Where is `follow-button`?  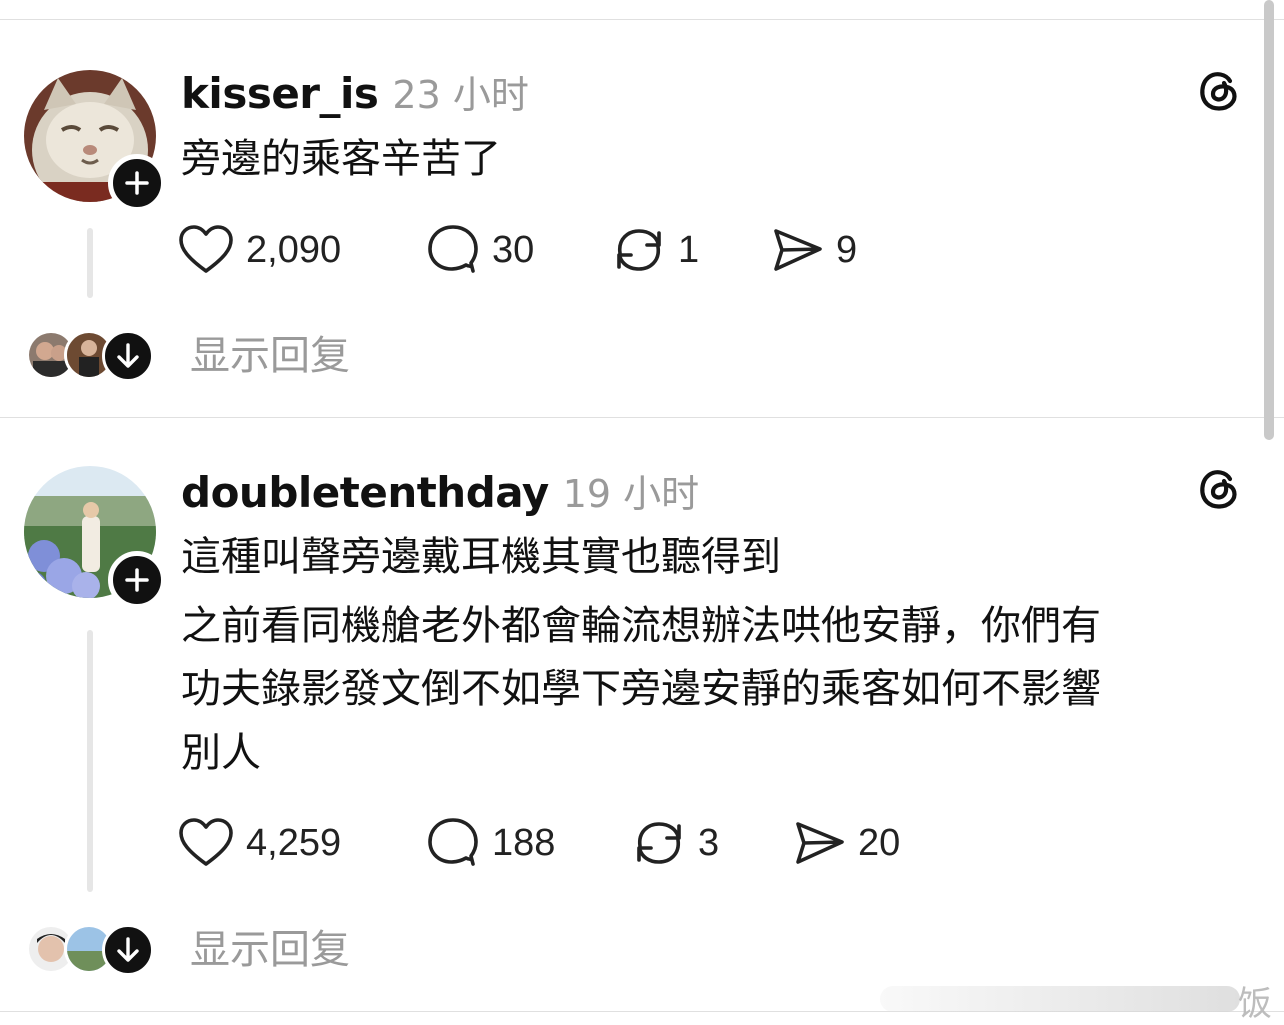
follow-button is located at coordinates (137, 580).